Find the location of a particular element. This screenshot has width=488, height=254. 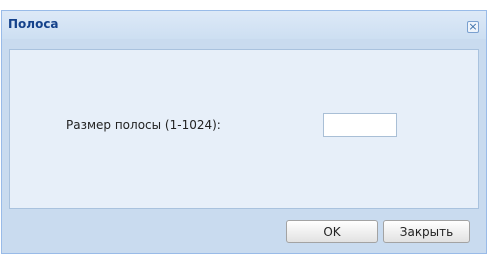

band-size-input is located at coordinates (360, 125).